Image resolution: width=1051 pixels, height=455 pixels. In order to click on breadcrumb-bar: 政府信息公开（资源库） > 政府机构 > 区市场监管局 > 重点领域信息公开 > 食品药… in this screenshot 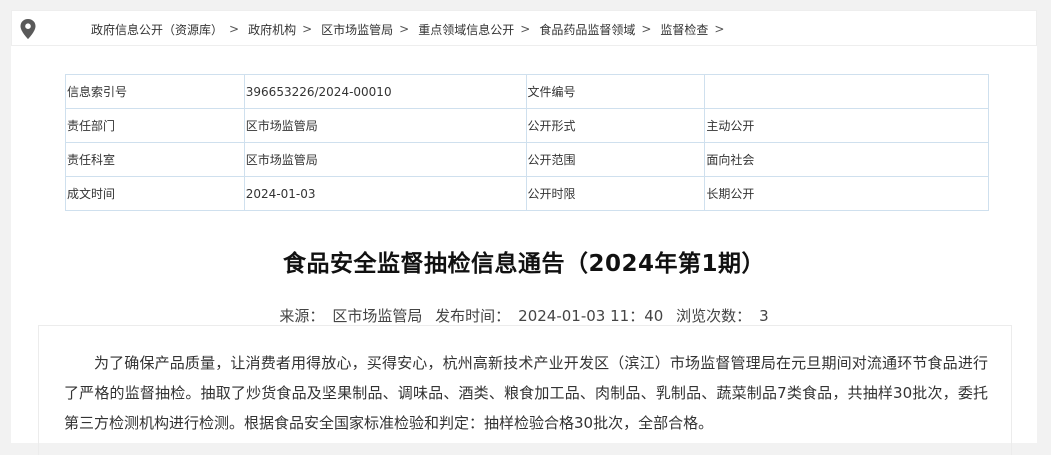, I will do `click(524, 28)`.